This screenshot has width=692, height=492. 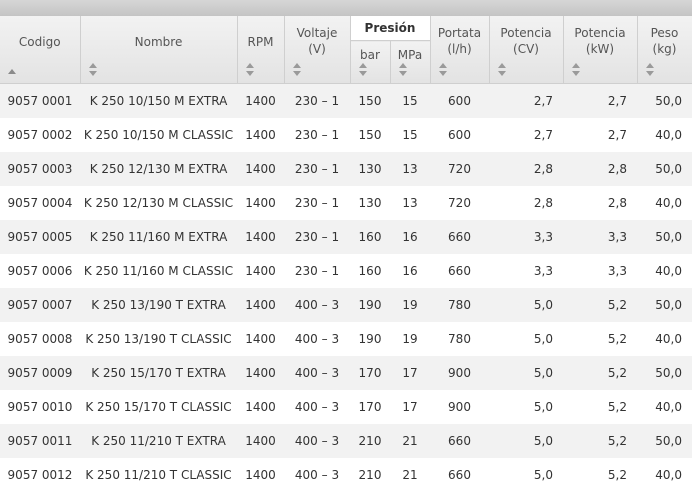 What do you see at coordinates (370, 135) in the screenshot?
I see `cell-bar: 150` at bounding box center [370, 135].